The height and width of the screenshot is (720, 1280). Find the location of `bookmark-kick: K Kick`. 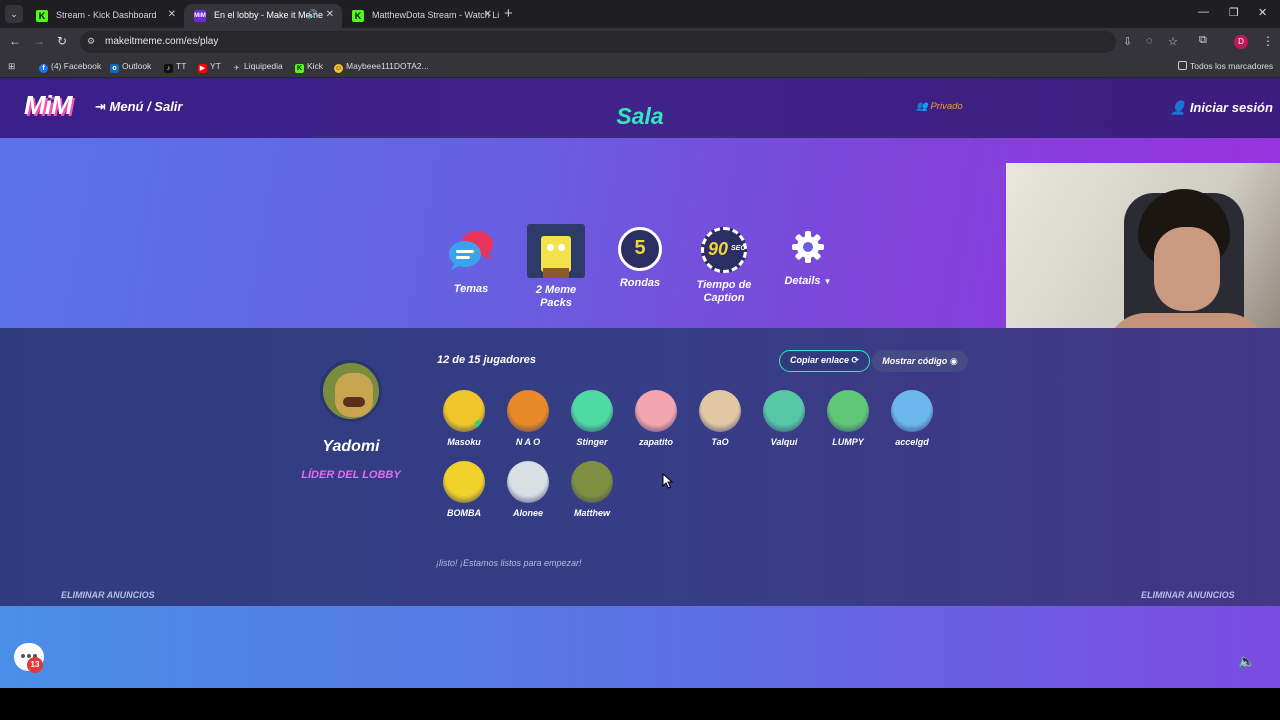

bookmark-kick: K Kick is located at coordinates (309, 67).